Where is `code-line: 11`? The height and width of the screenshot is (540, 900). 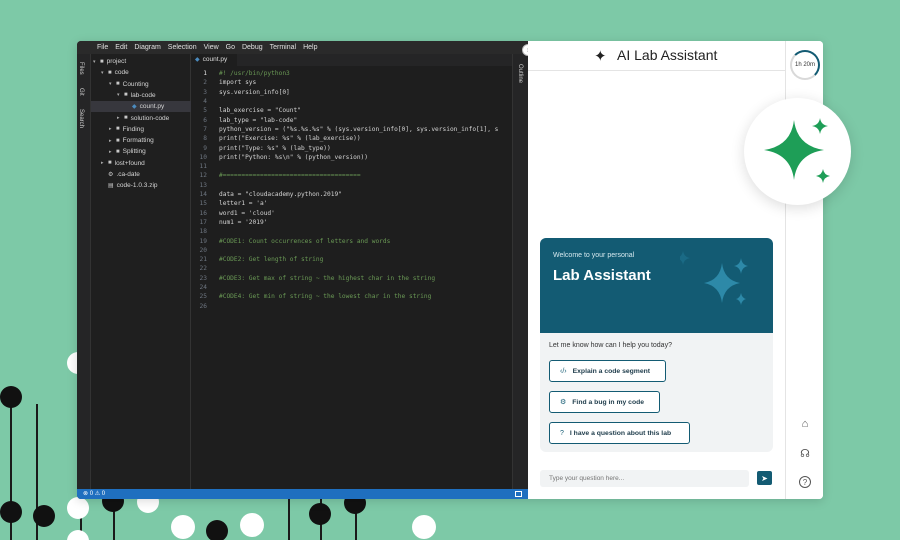 code-line: 11 is located at coordinates (351, 166).